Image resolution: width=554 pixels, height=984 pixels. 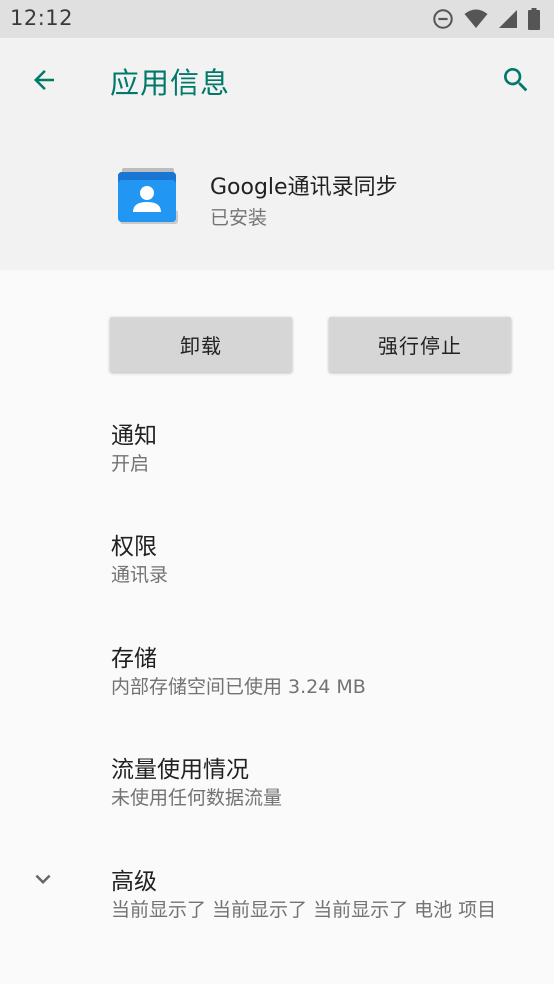 What do you see at coordinates (304, 187) in the screenshot?
I see `app-name: Google通讯录同步` at bounding box center [304, 187].